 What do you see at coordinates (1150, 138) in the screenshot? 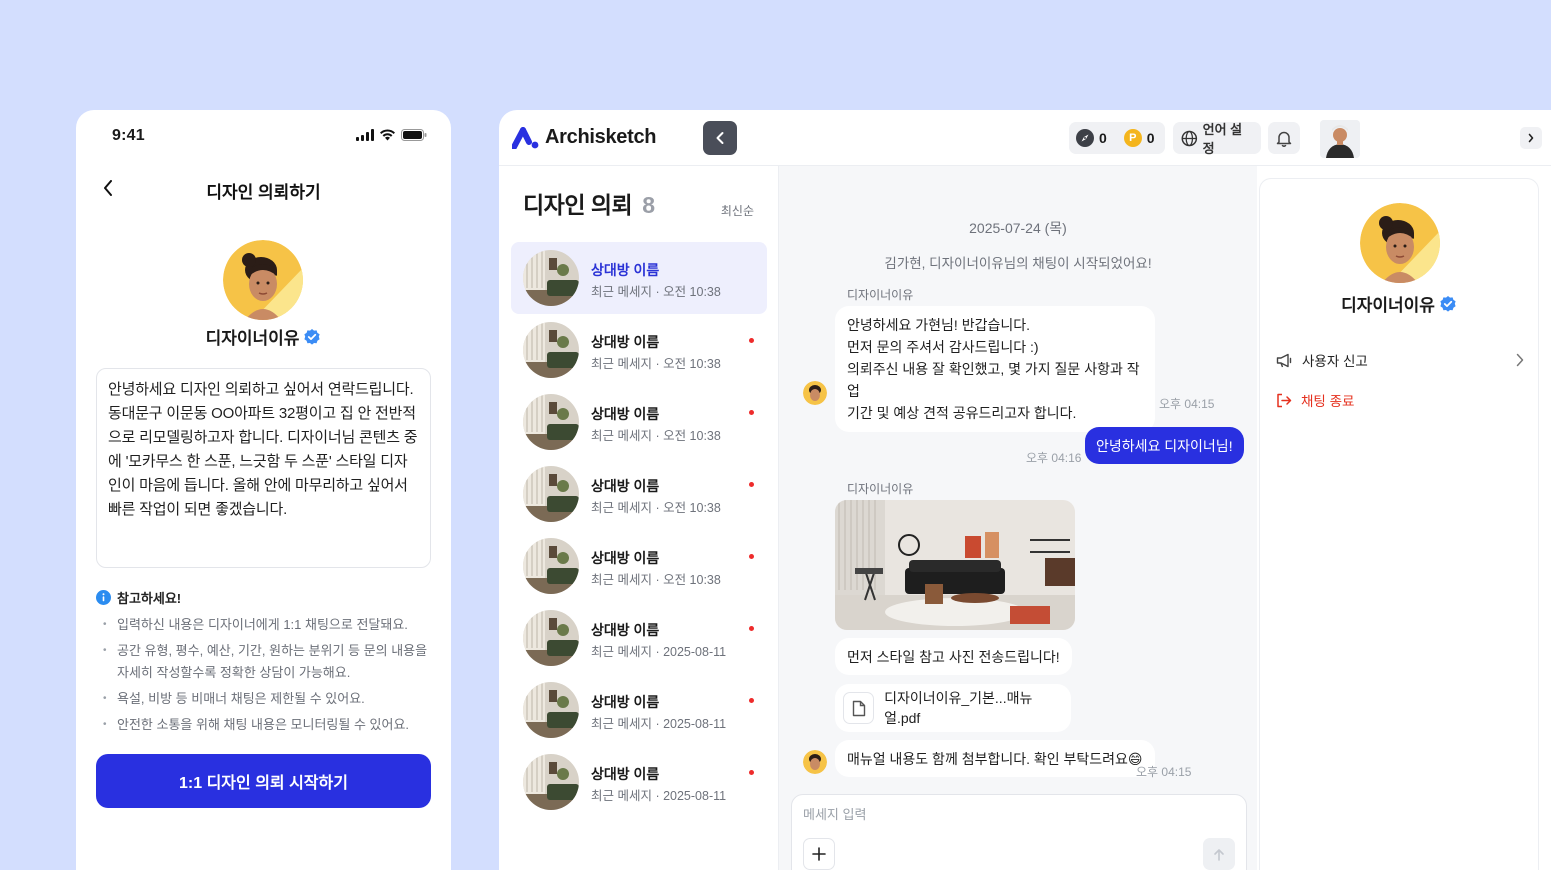
I see `points-b-value: 0` at bounding box center [1150, 138].